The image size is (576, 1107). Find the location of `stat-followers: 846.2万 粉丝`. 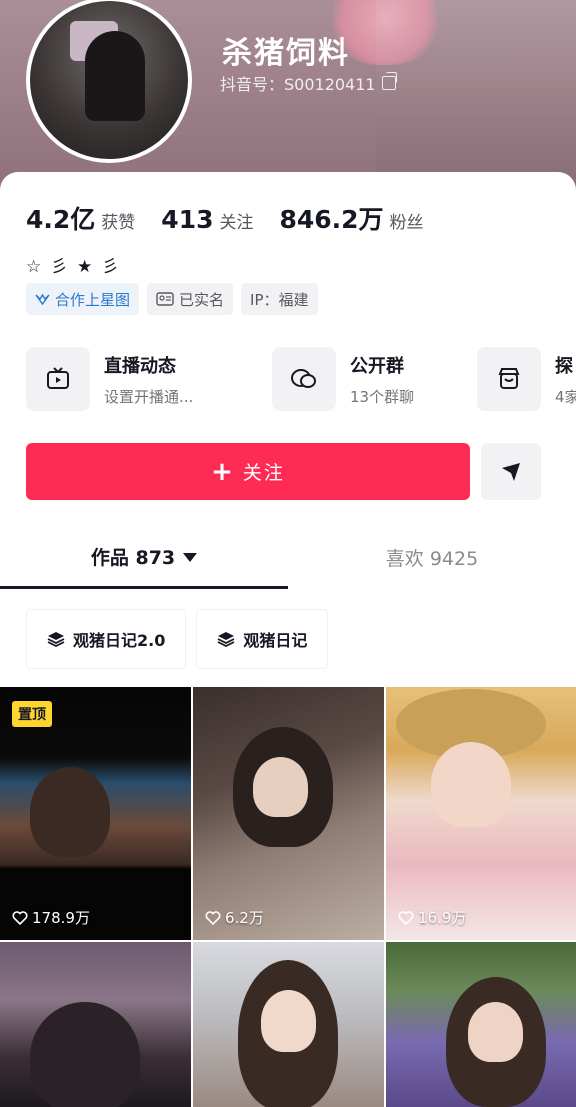

stat-followers: 846.2万 粉丝 is located at coordinates (351, 218).